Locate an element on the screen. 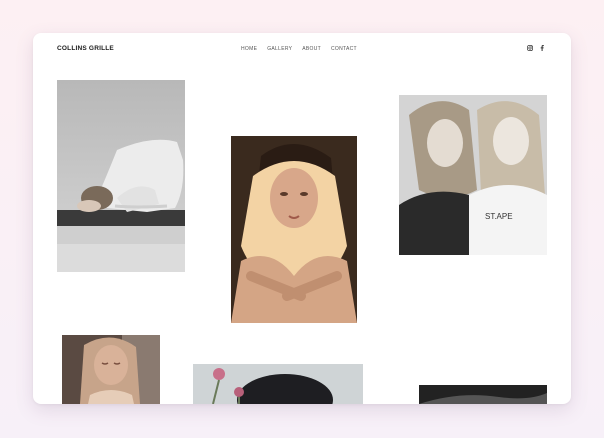 The height and width of the screenshot is (438, 604). svg-text: ST.APE is located at coordinates (499, 216).